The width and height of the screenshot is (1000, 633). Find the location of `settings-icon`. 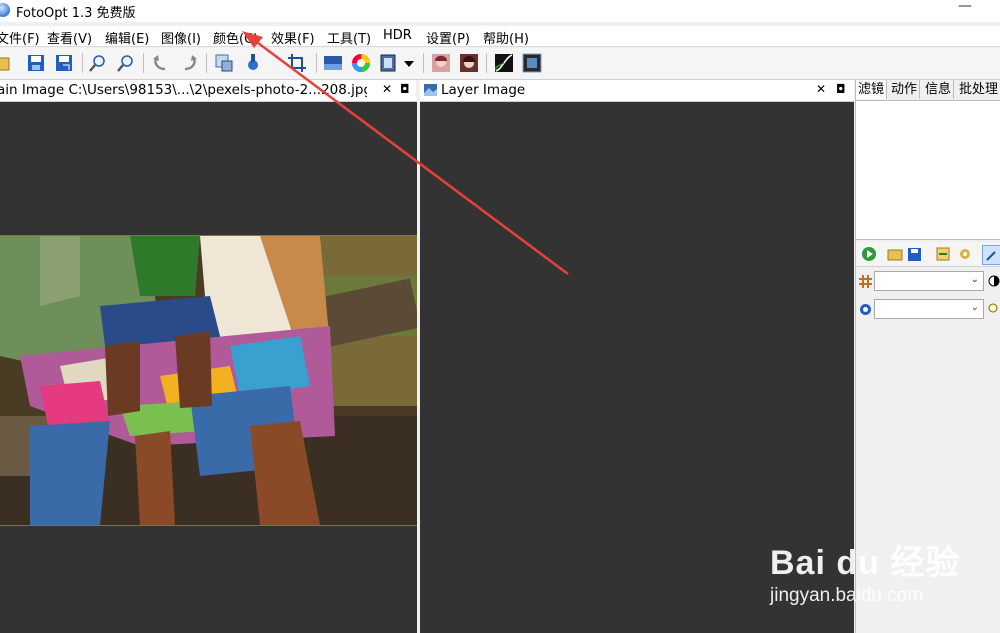

settings-icon is located at coordinates (965, 254).